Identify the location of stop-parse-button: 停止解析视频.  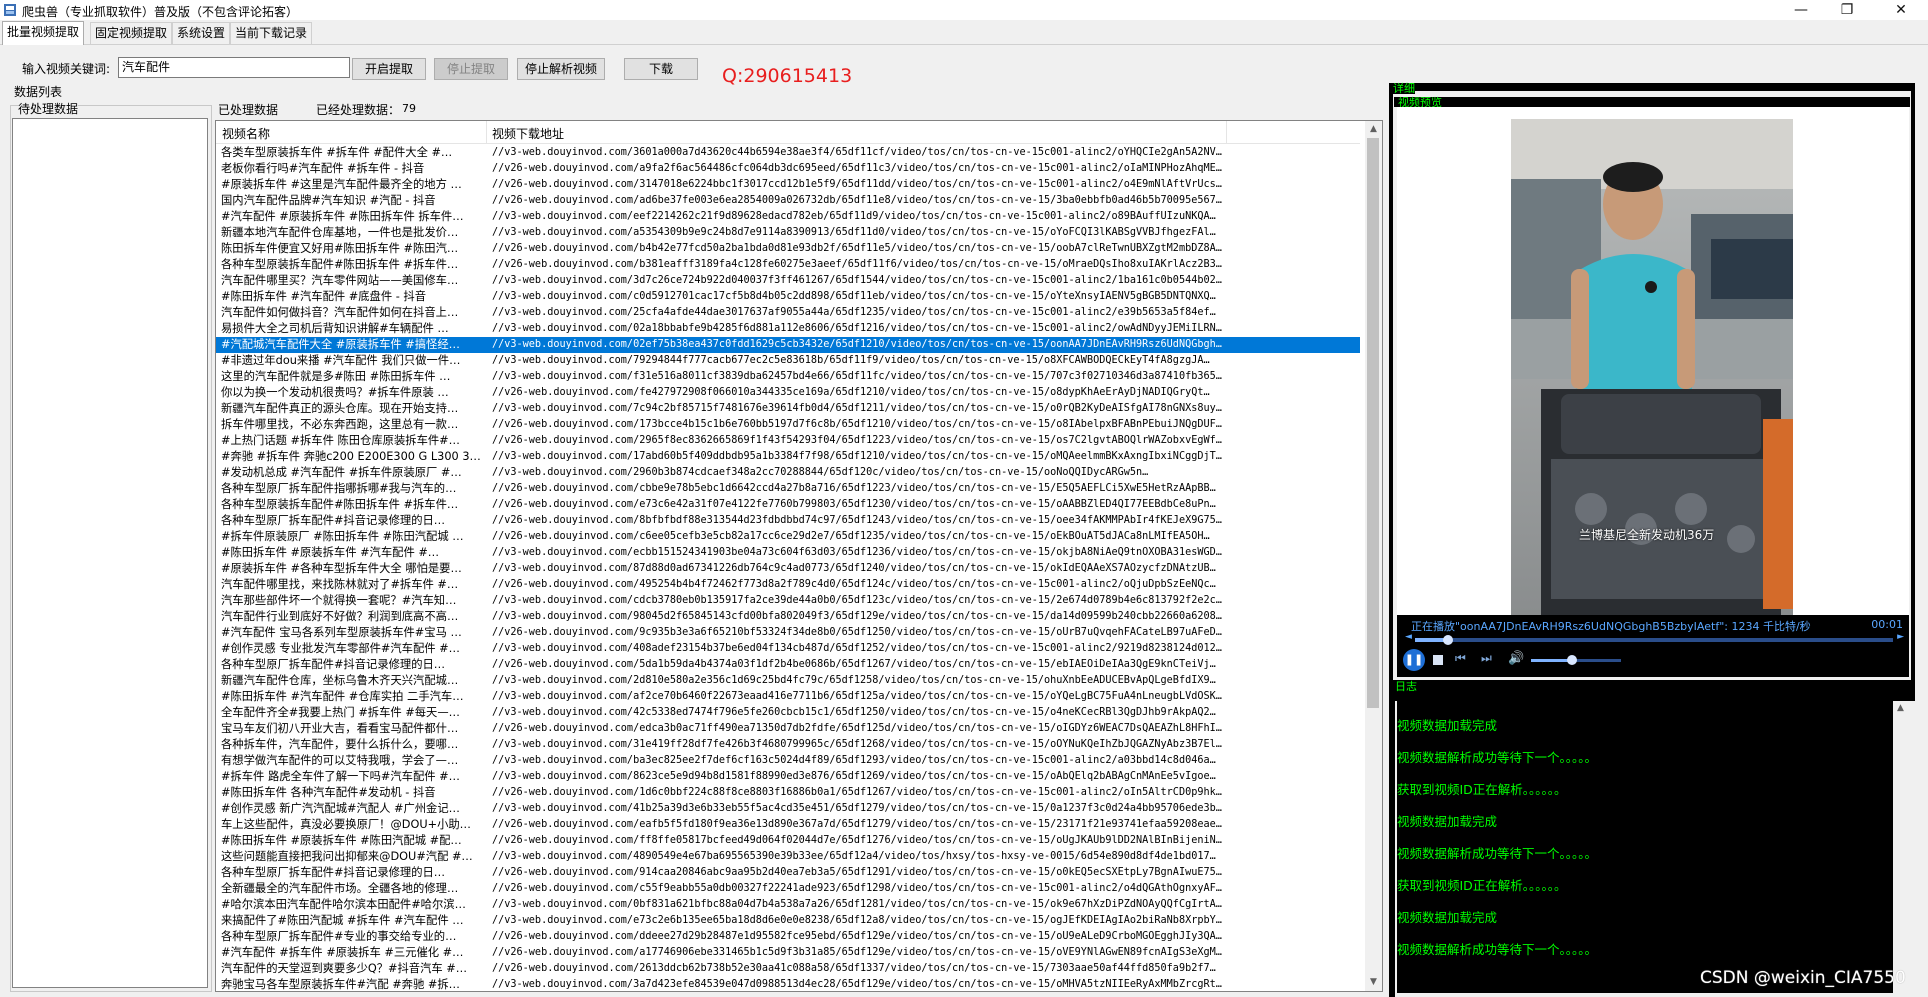
(561, 69).